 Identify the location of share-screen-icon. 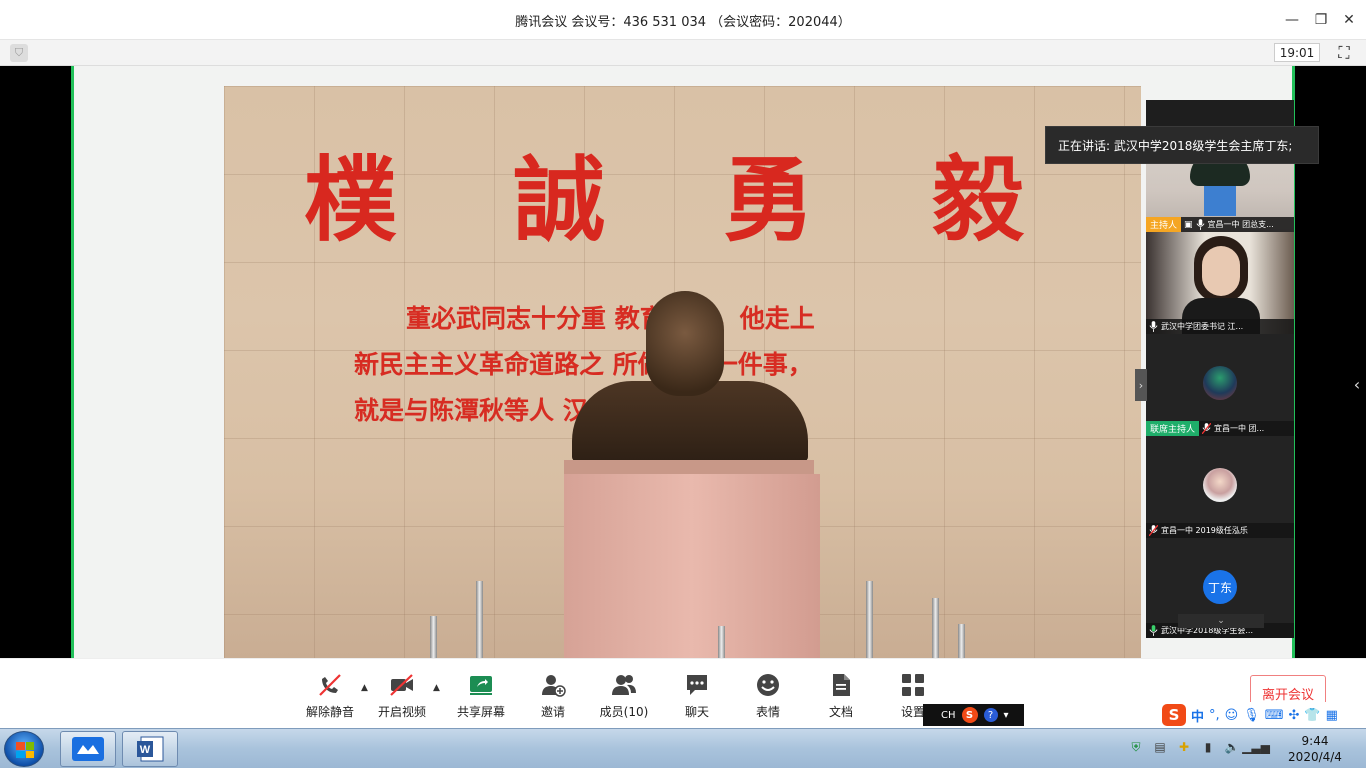
(481, 685).